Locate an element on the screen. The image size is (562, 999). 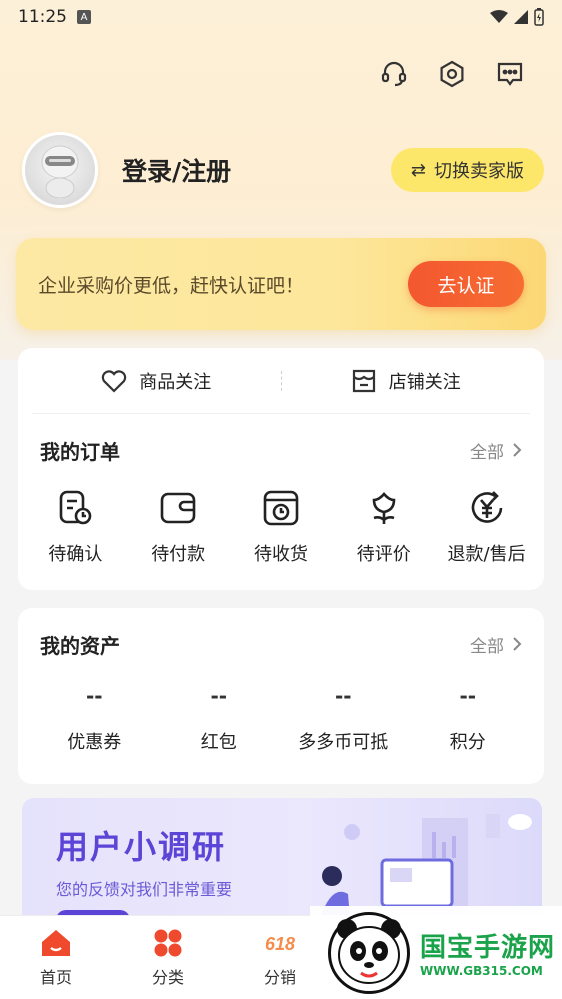
customer-service-icon is located at coordinates (394, 74).